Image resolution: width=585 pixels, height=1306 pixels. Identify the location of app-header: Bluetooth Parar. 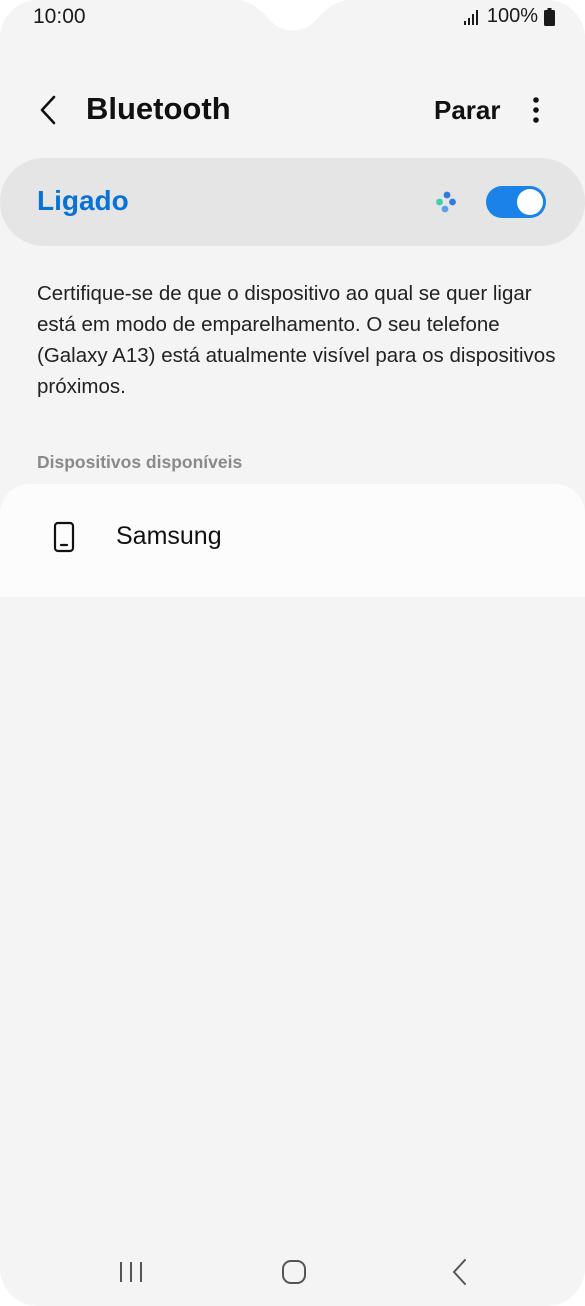
(292, 110).